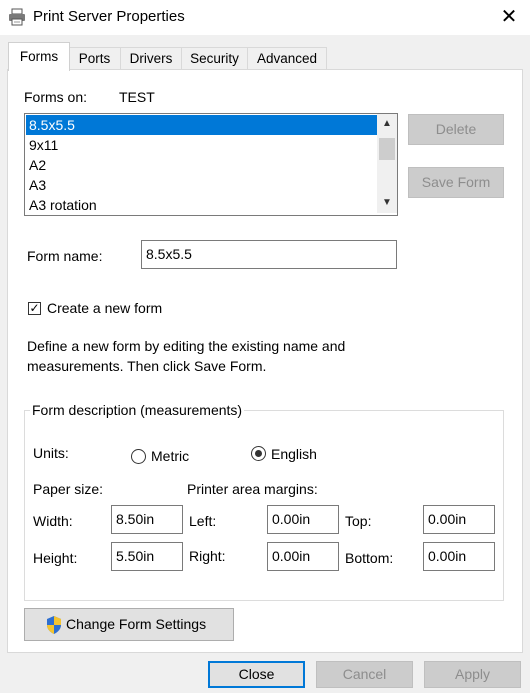  Describe the element at coordinates (387, 203) in the screenshot. I see `scroll-down-icon: ▼` at that location.